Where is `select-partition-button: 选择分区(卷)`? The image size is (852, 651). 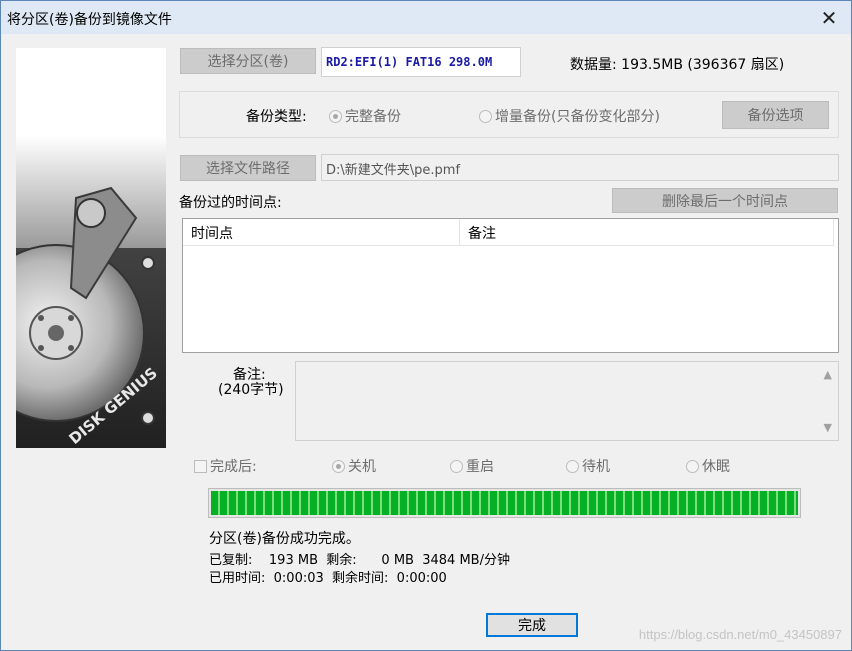 select-partition-button: 选择分区(卷) is located at coordinates (248, 61).